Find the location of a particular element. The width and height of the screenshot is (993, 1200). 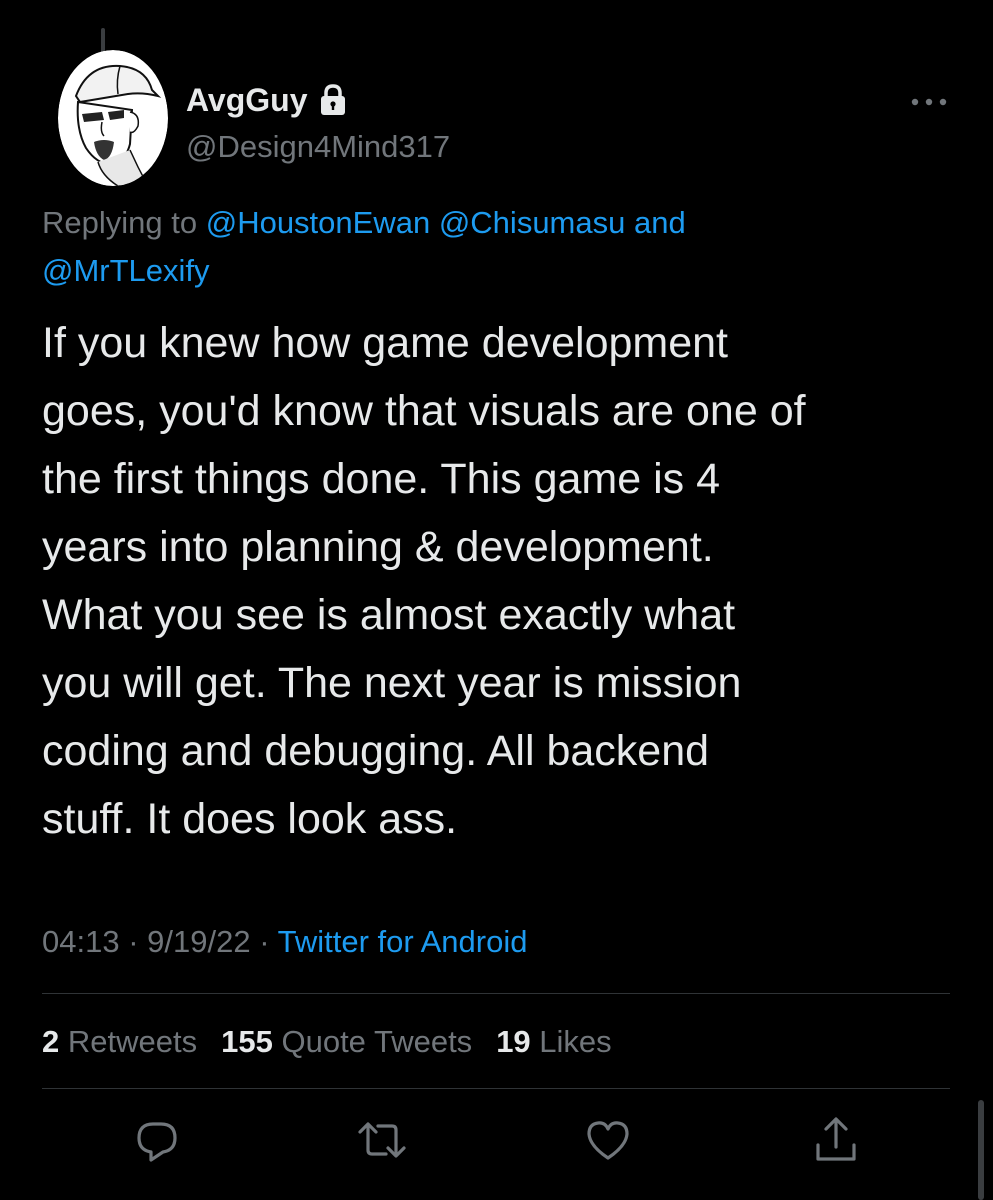

retweet-button is located at coordinates (382, 1142).